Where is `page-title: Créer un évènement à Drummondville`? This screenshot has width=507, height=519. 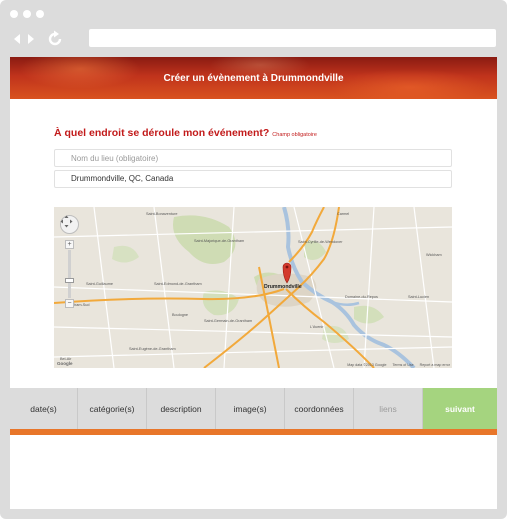 page-title: Créer un évènement à Drummondville is located at coordinates (253, 78).